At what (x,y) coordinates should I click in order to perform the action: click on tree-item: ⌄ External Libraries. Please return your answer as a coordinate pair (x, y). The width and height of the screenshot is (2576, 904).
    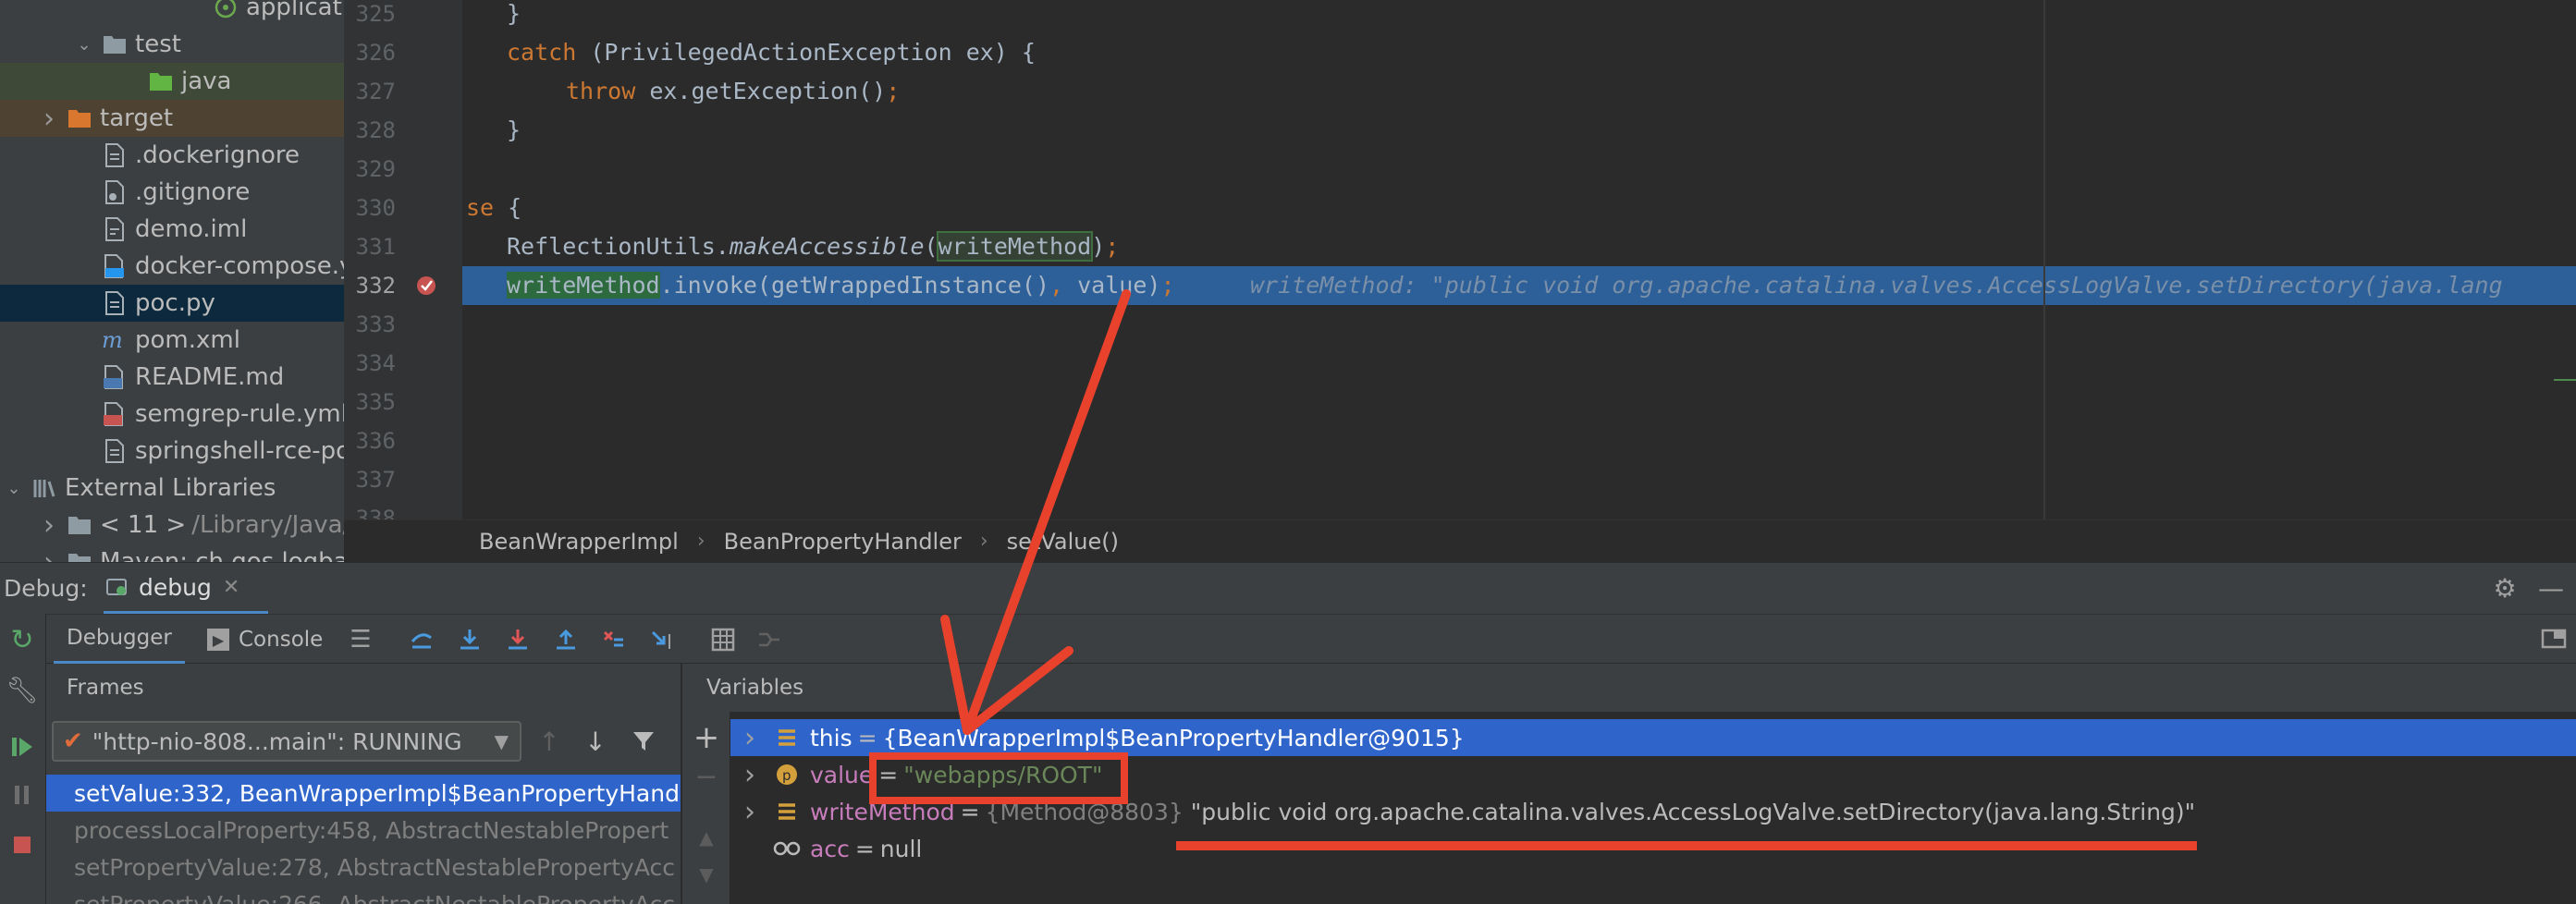
    Looking at the image, I should click on (172, 488).